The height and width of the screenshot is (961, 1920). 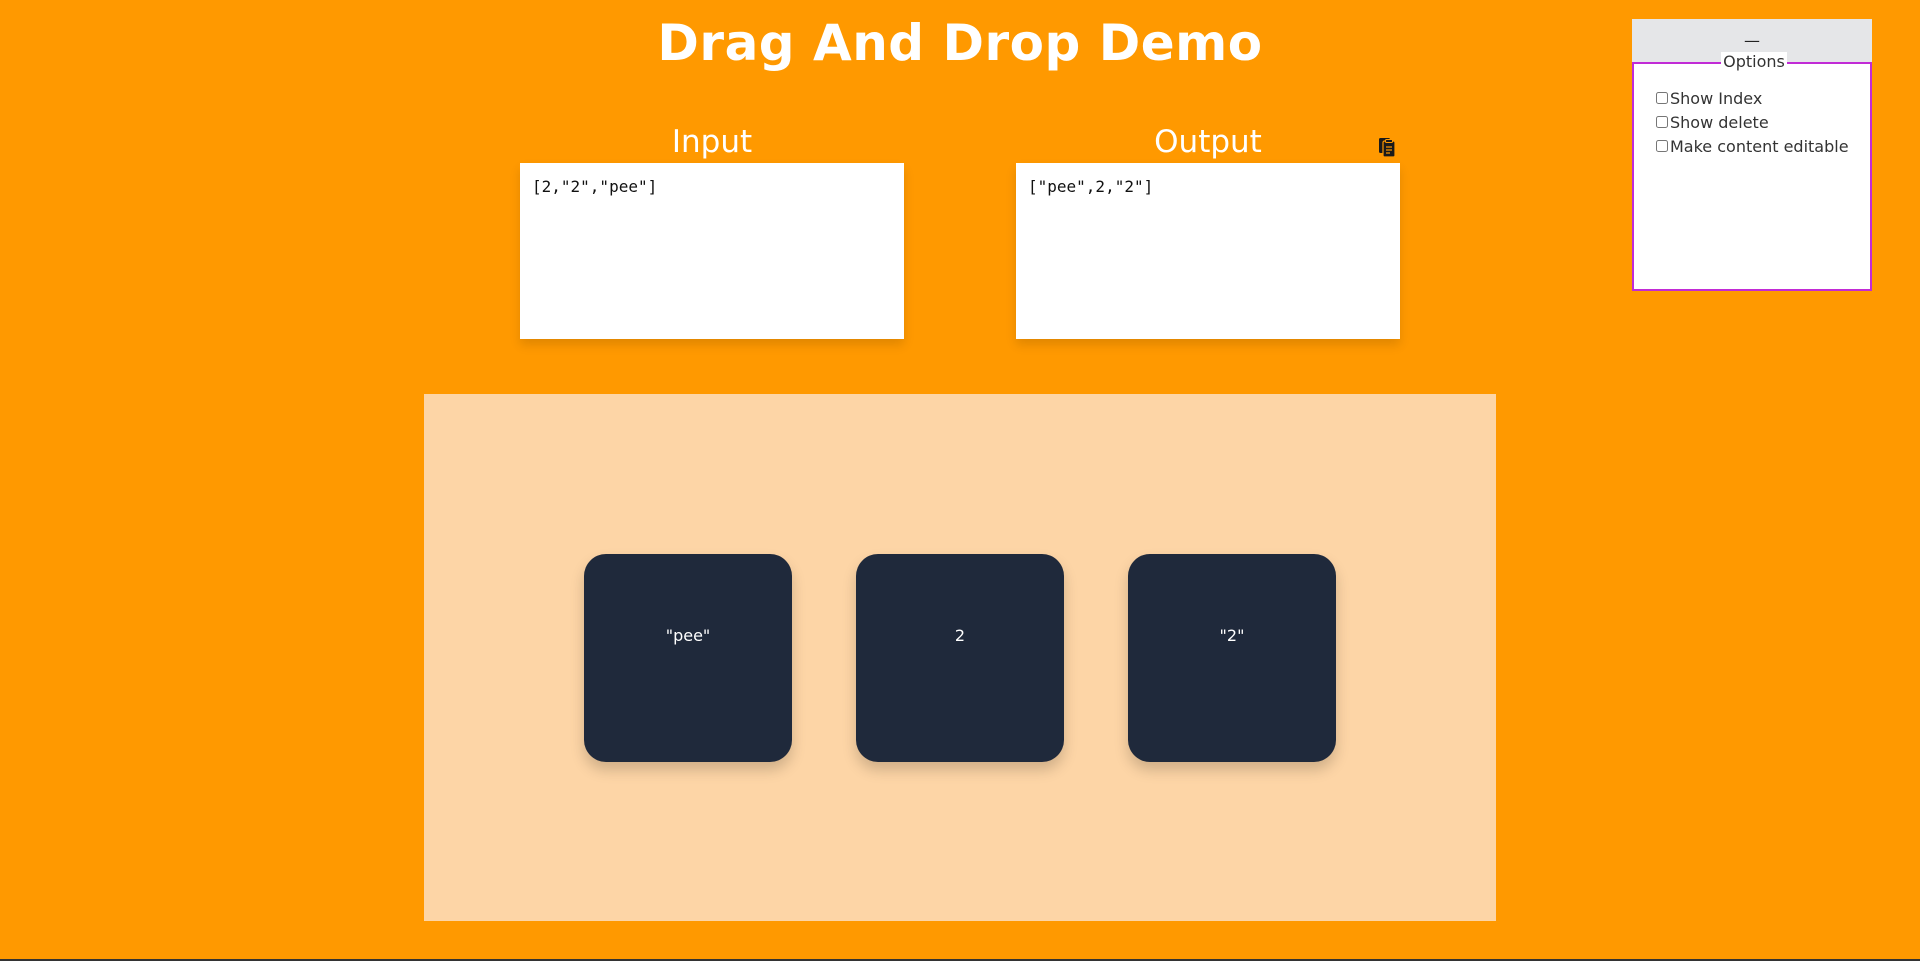 What do you see at coordinates (1232, 635) in the screenshot?
I see `card-text: "2"` at bounding box center [1232, 635].